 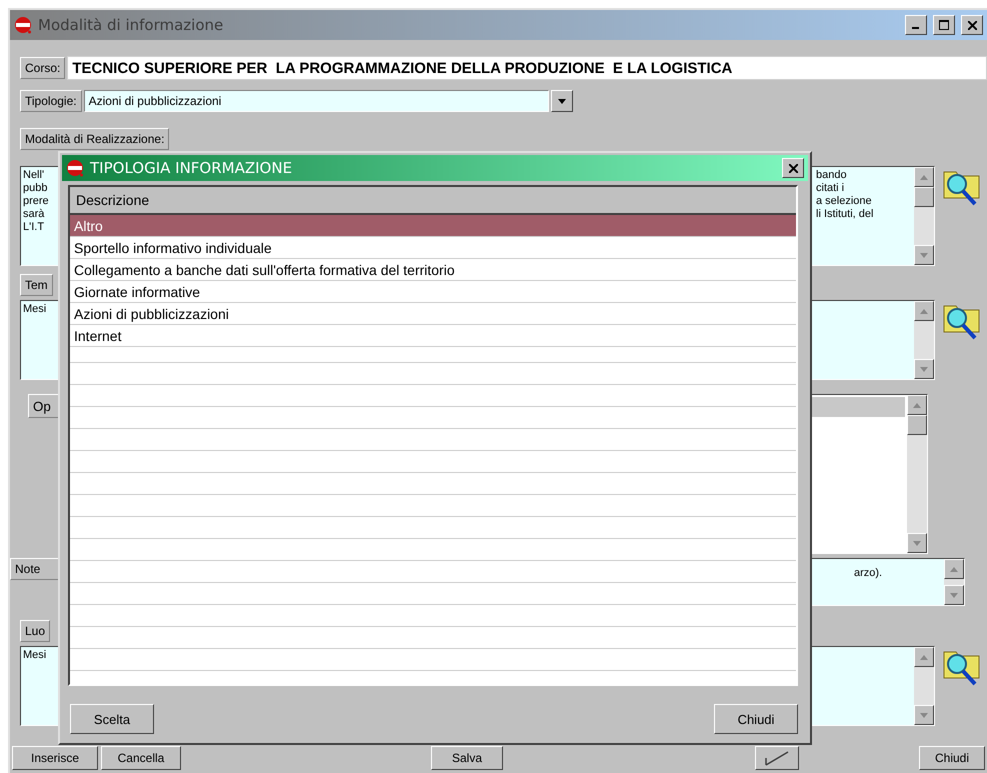 I want to click on section-label: Luo, so click(x=35, y=631).